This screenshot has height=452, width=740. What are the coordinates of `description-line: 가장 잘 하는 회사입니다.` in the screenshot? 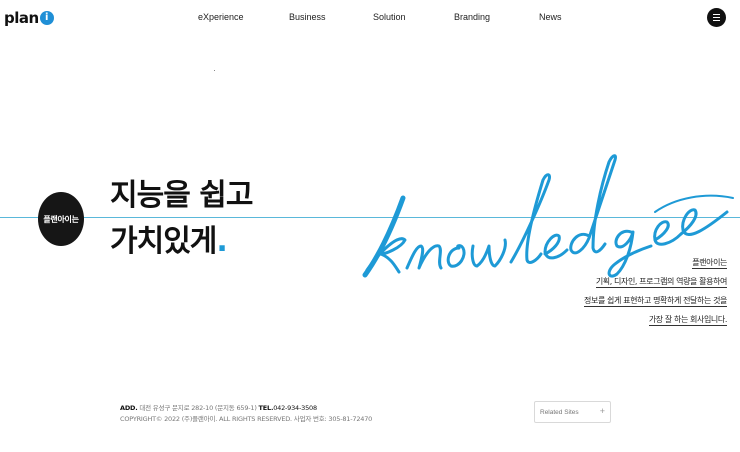 It's located at (687, 320).